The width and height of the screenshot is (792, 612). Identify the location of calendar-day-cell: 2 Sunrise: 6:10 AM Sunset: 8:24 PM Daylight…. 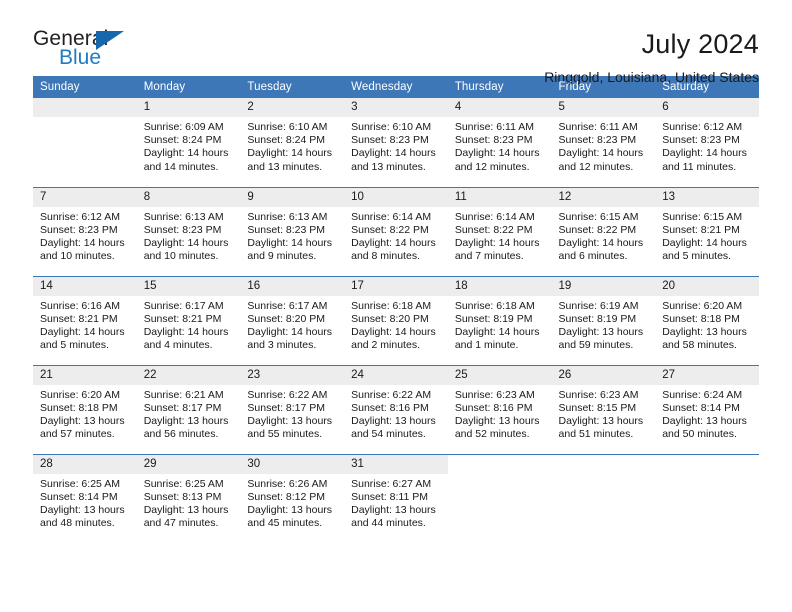
(292, 142).